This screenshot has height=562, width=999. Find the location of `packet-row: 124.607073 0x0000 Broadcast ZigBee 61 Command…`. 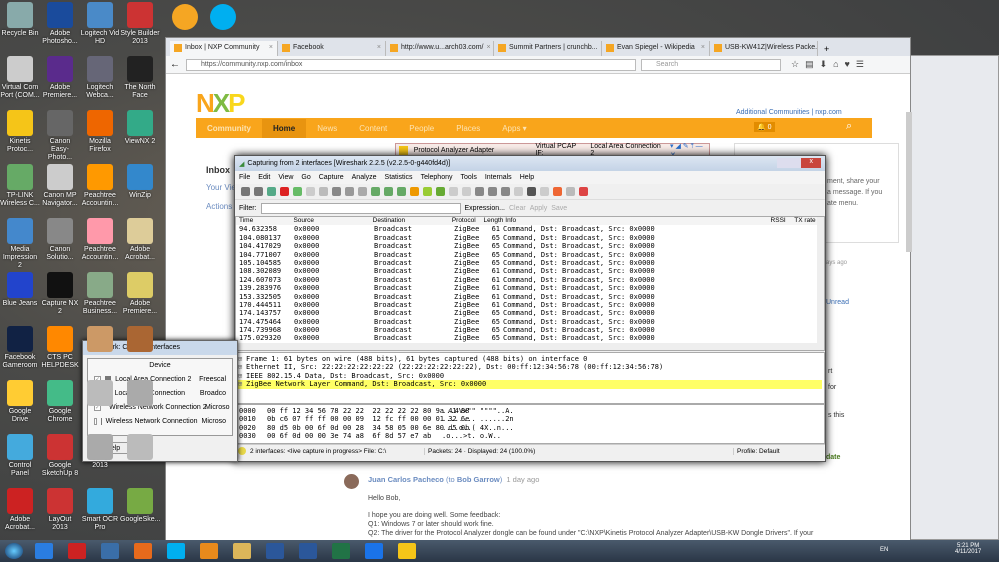

packet-row: 124.607073 0x0000 Broadcast ZigBee 61 Command… is located at coordinates (531, 280).